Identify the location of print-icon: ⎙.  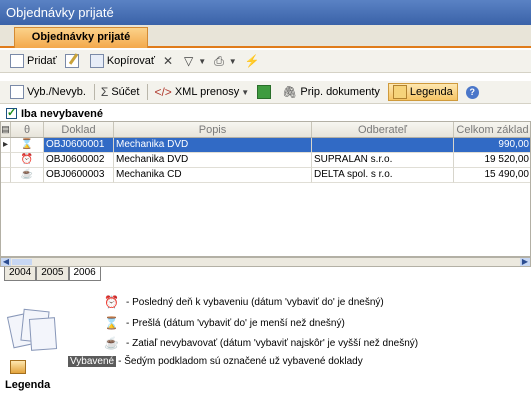
(219, 60).